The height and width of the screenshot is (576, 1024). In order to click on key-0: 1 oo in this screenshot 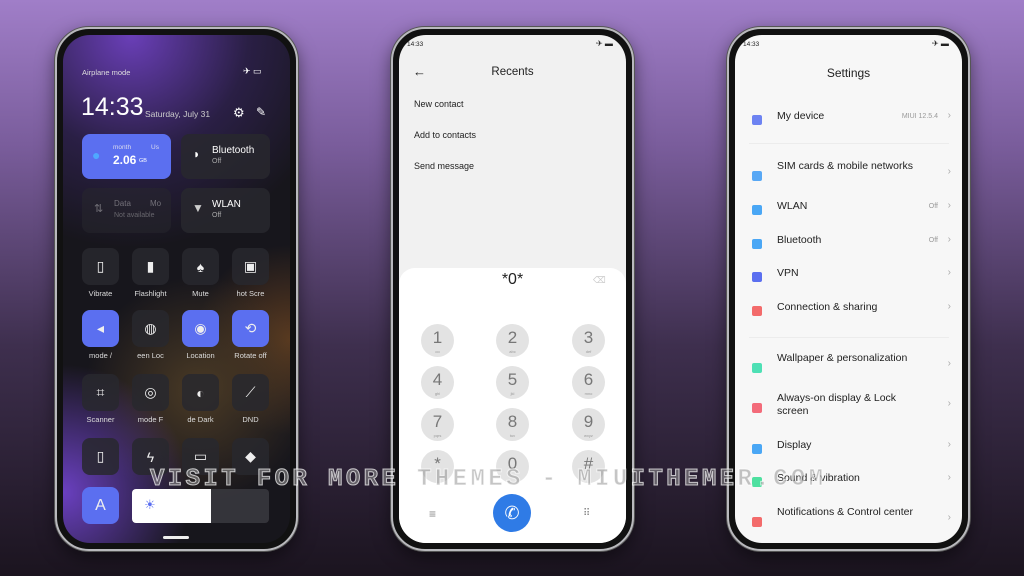, I will do `click(437, 340)`.